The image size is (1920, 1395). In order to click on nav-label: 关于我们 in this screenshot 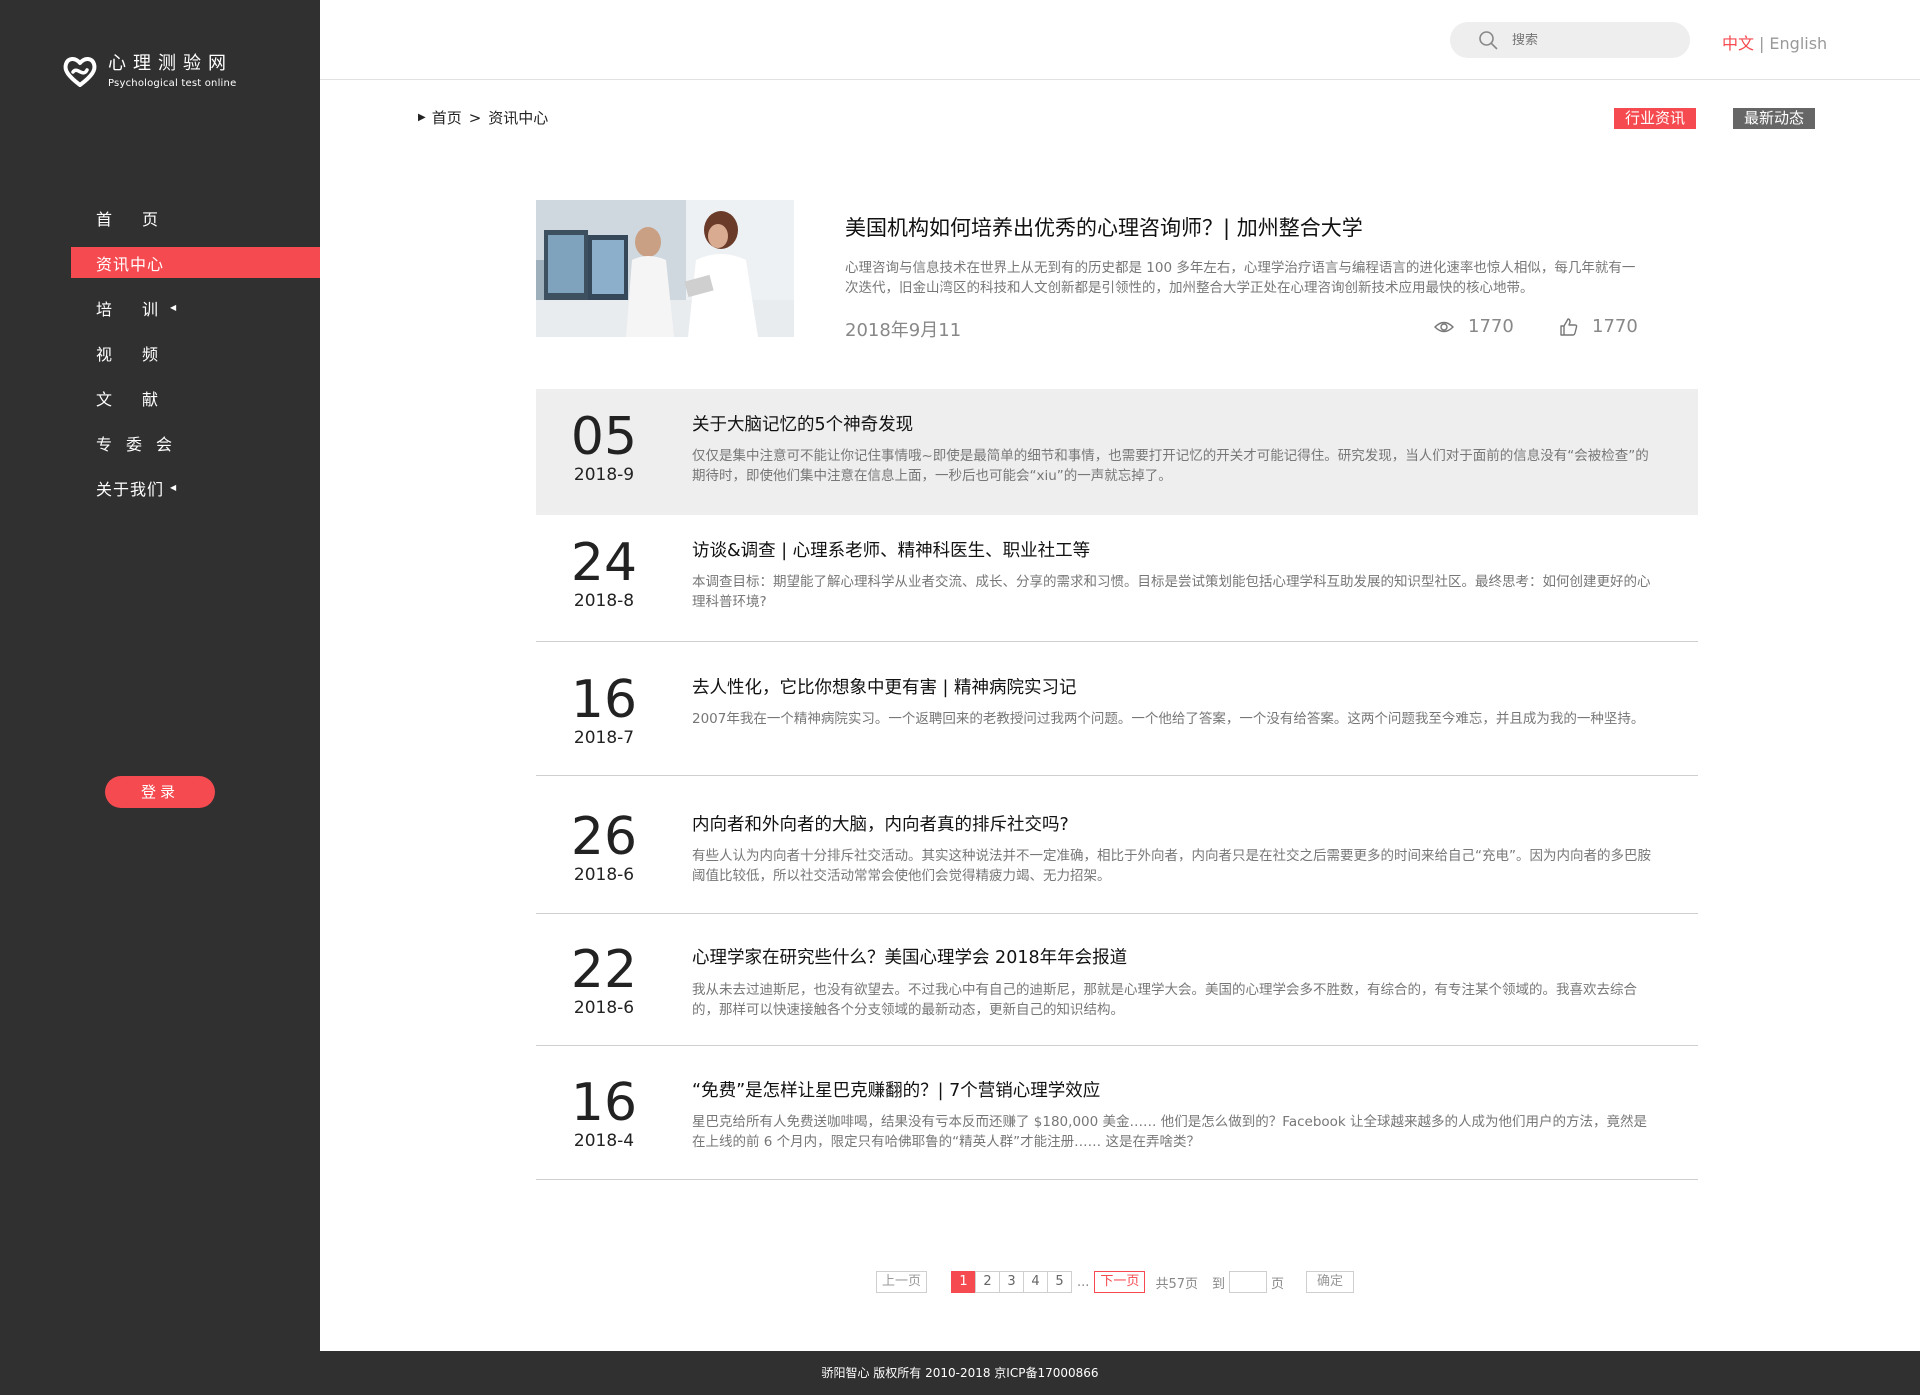, I will do `click(130, 489)`.